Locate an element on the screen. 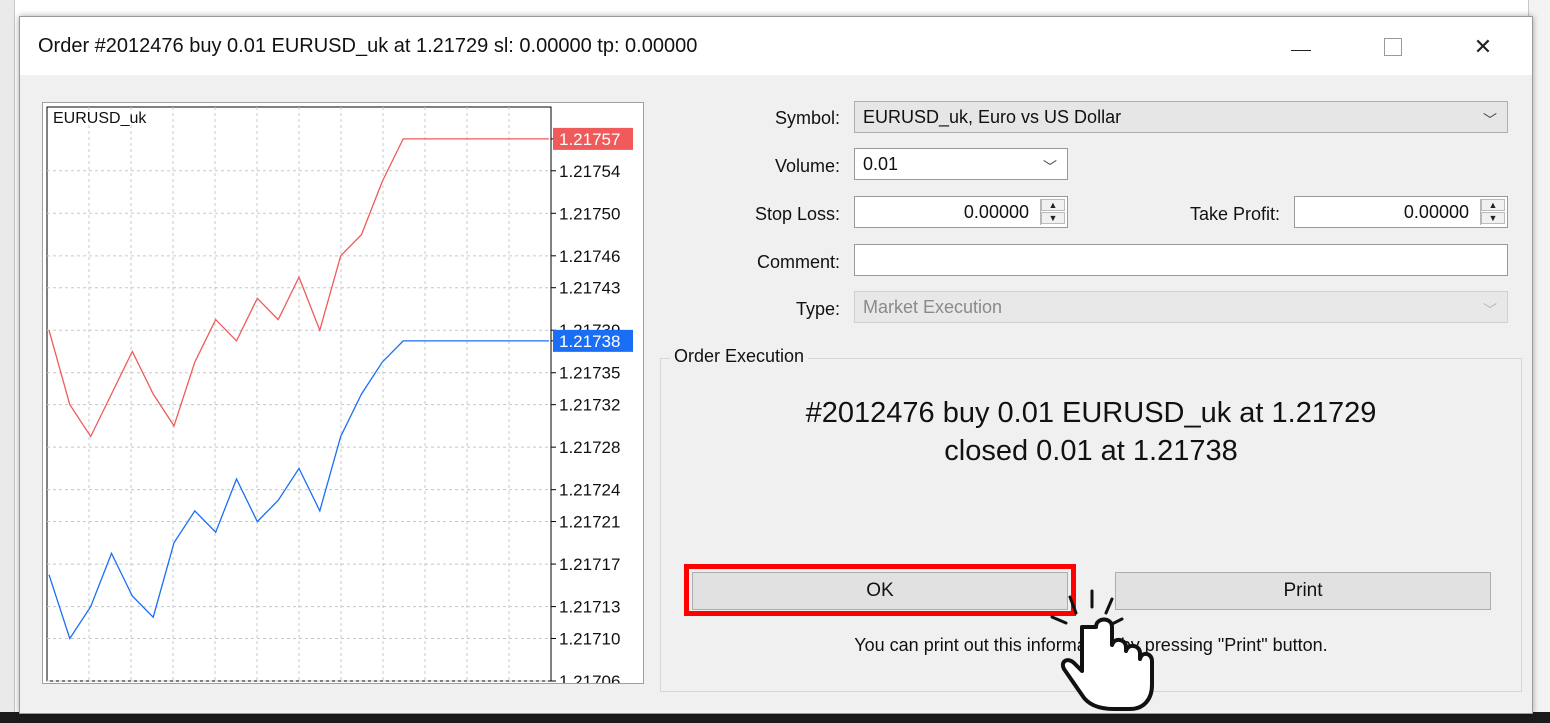 The height and width of the screenshot is (723, 1550). y-tick-label: 1.21721 is located at coordinates (589, 522).